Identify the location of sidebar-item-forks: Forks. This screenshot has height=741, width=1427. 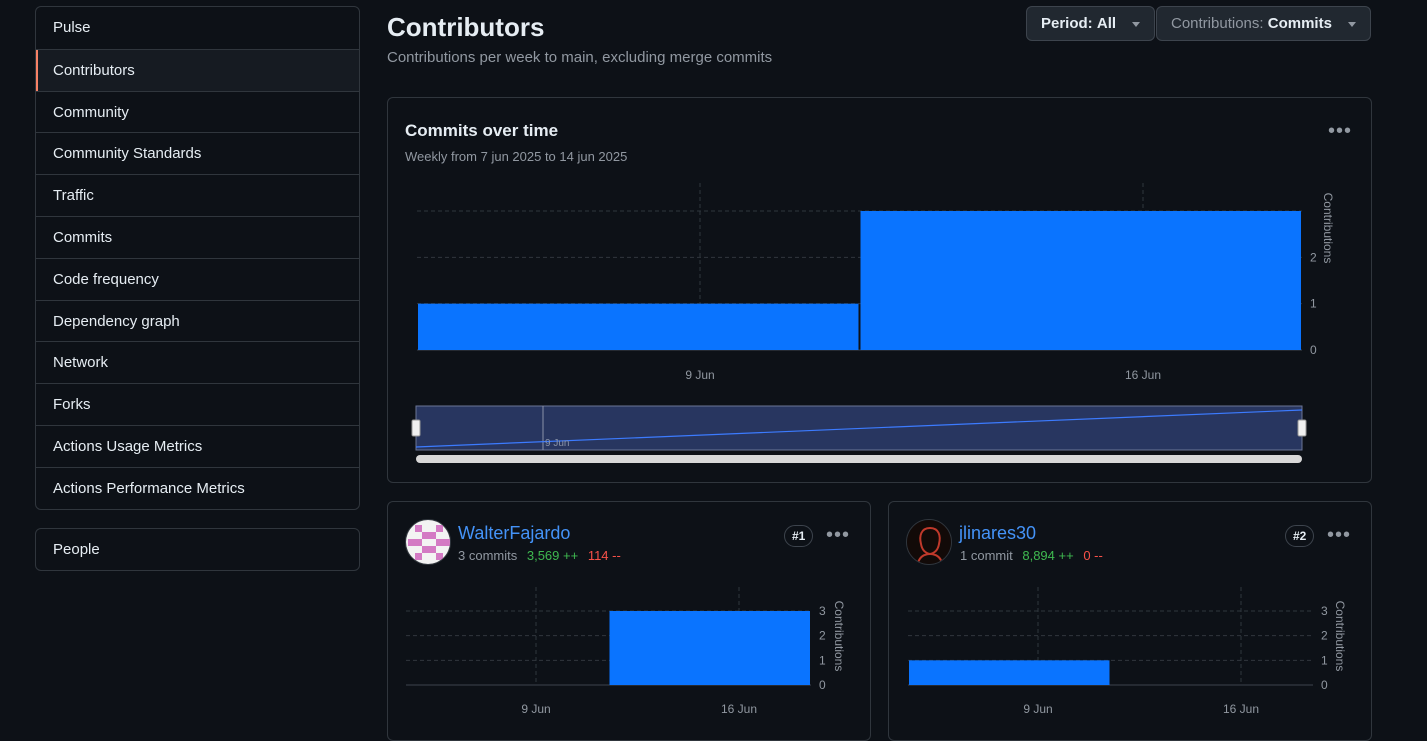
(197, 404).